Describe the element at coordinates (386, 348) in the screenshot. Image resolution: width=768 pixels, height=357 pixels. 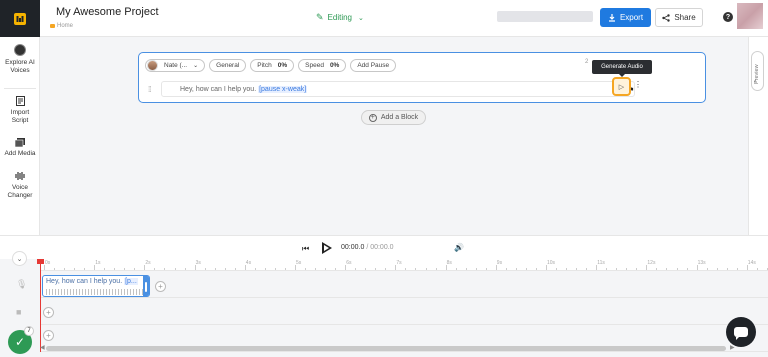
I see `timeline-scrollbar` at that location.